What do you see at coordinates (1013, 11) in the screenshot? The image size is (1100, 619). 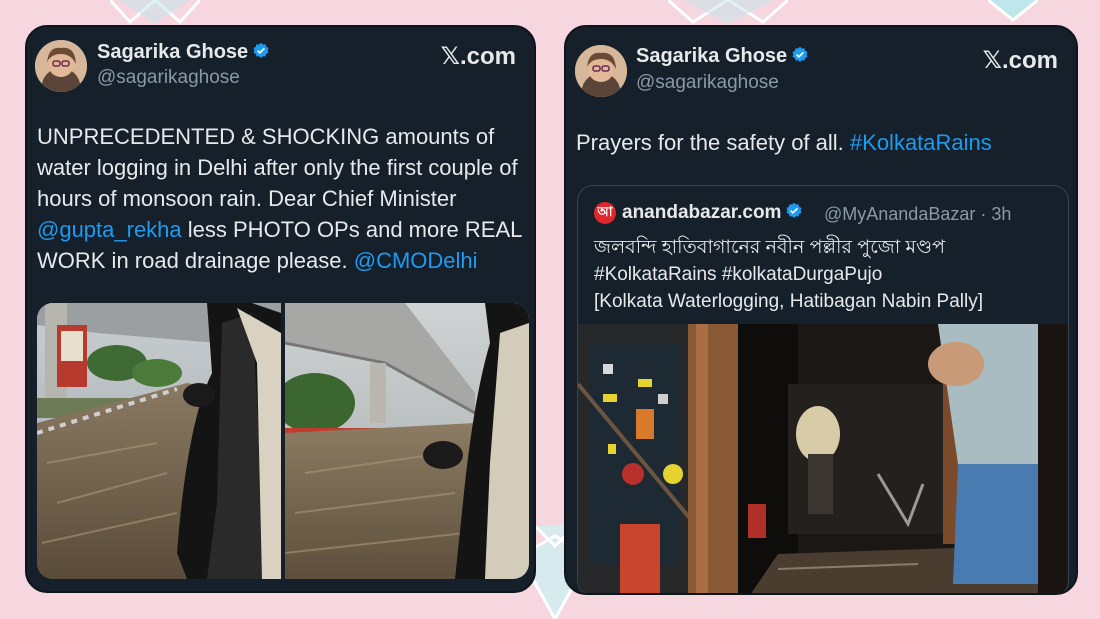 I see `decorative-diamond-top-right` at bounding box center [1013, 11].